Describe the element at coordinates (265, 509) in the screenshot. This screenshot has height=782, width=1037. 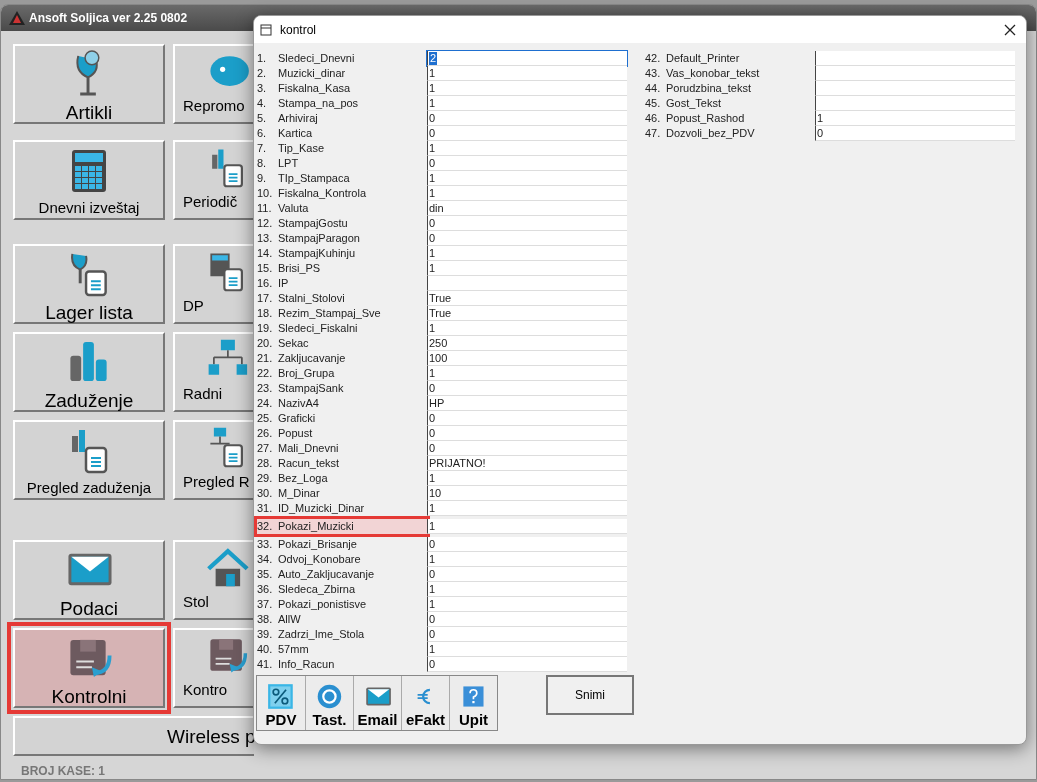
I see `parameter-number: 31.` at that location.